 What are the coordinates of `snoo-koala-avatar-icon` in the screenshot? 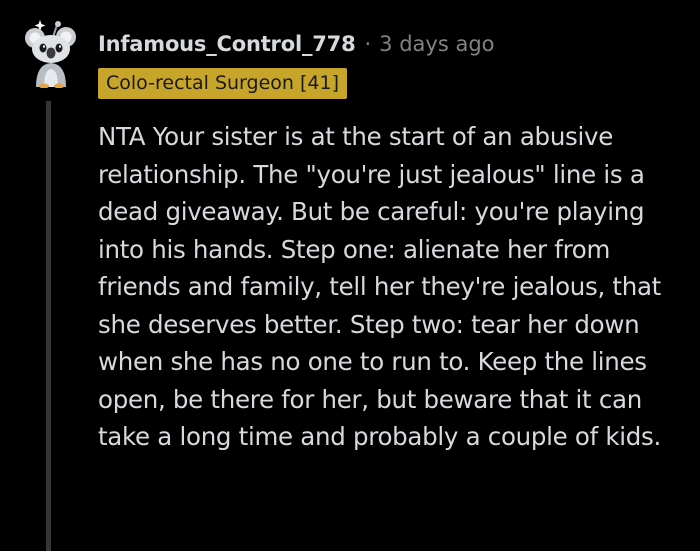 It's located at (50, 54).